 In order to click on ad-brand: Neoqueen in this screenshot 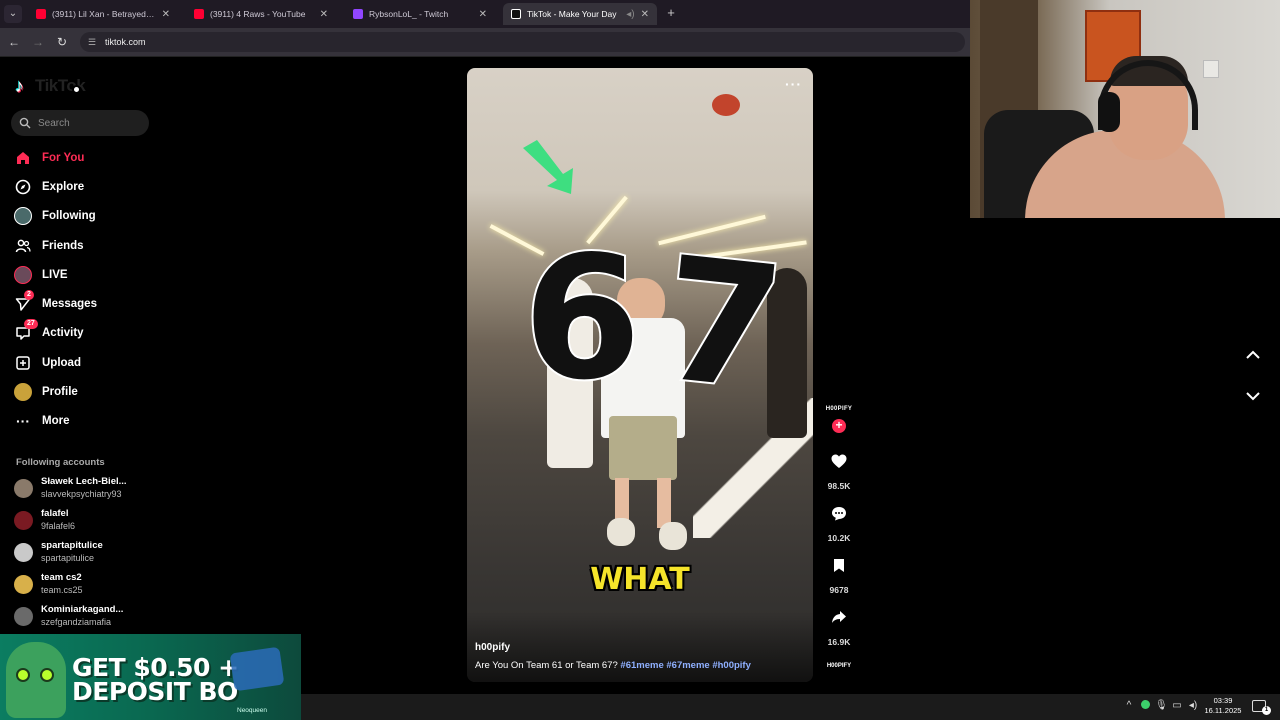, I will do `click(252, 710)`.